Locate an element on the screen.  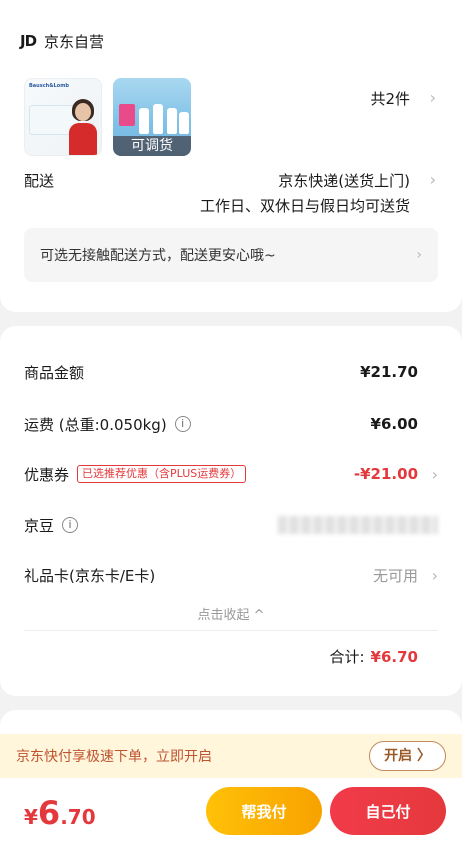
shipping-fee-row: 运费 (总重:0.050kg) i ¥6.00 is located at coordinates (231, 424).